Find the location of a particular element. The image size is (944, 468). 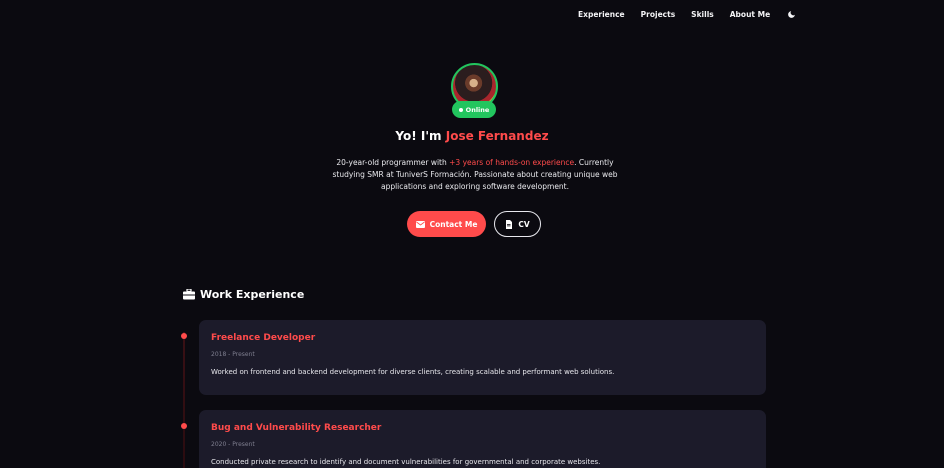

document-icon is located at coordinates (509, 224).